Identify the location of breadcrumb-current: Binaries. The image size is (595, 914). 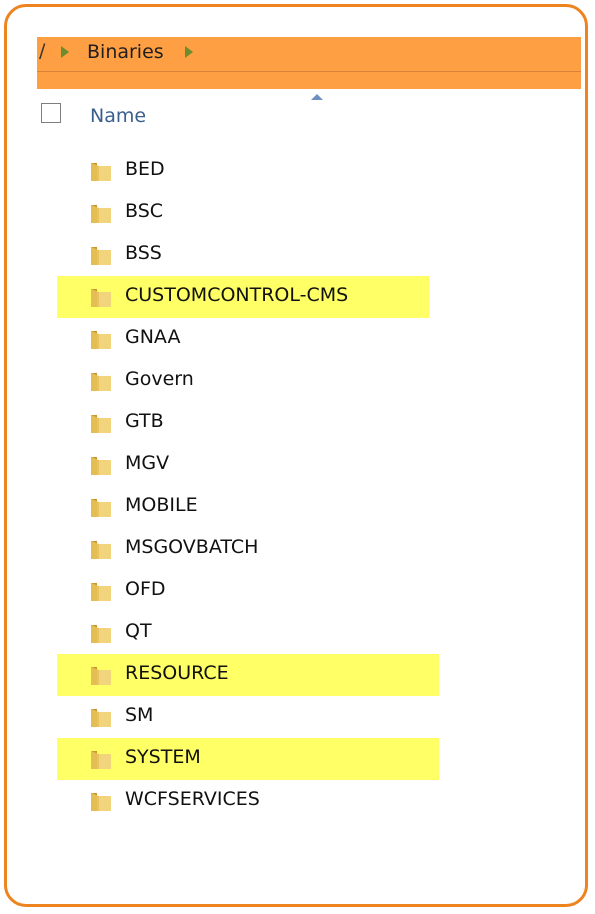
(125, 52).